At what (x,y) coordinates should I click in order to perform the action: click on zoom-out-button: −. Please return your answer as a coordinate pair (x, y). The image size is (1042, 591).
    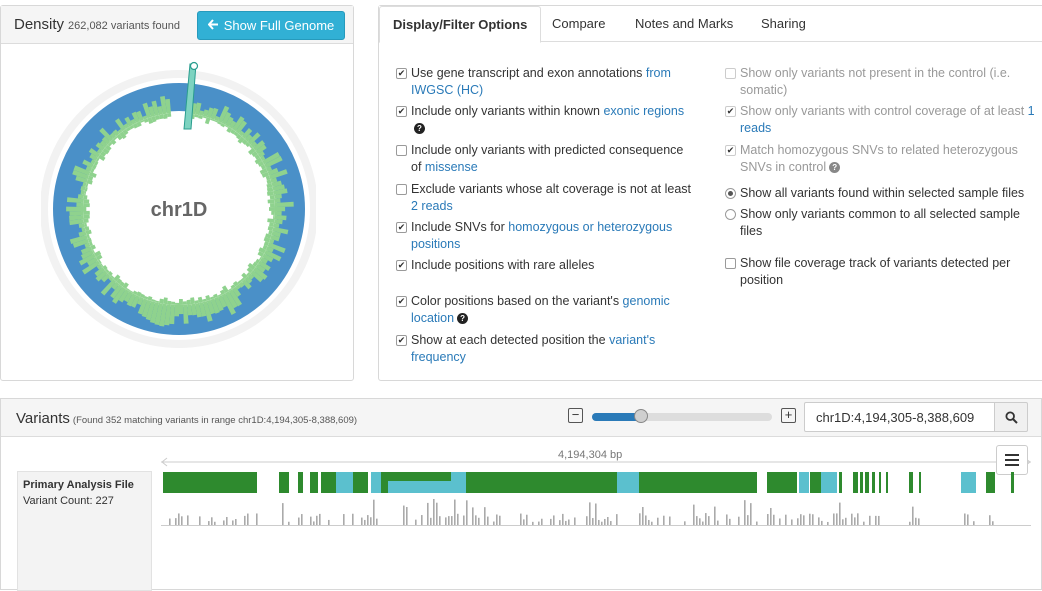
    Looking at the image, I should click on (575, 415).